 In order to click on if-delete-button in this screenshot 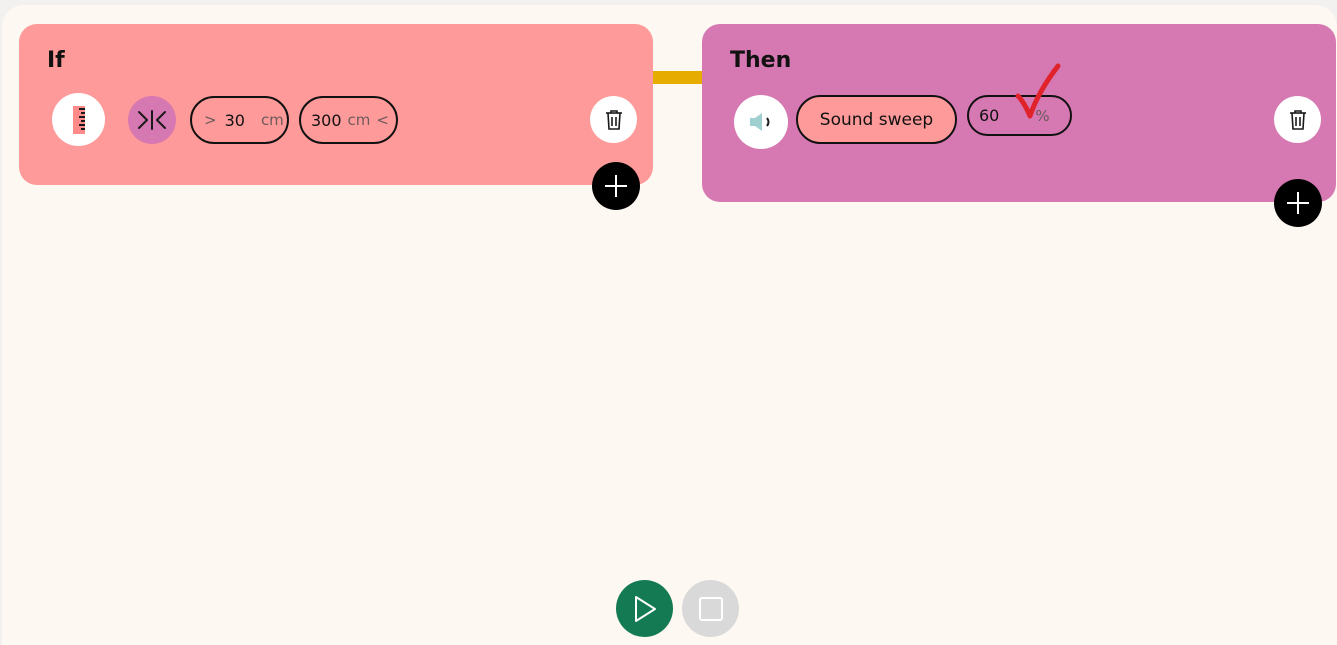, I will do `click(613, 119)`.